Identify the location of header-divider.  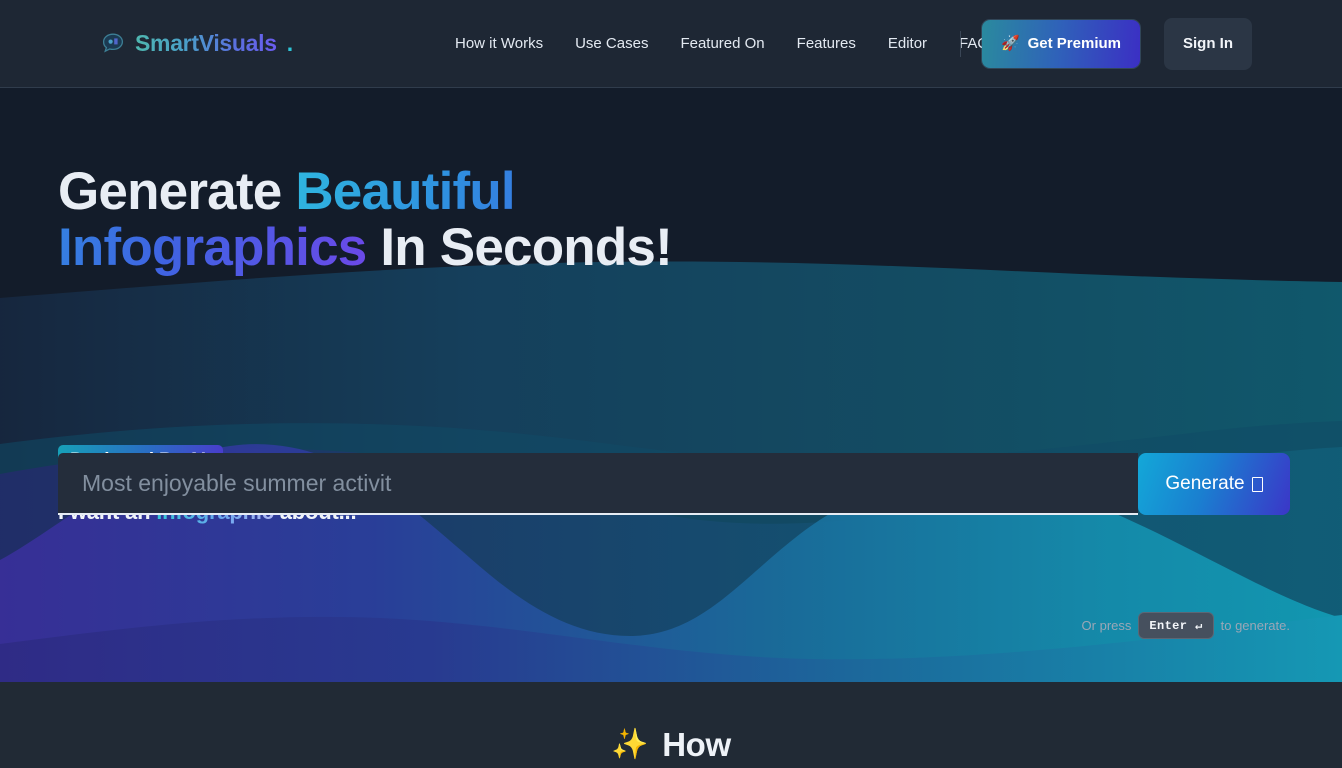
(960, 43).